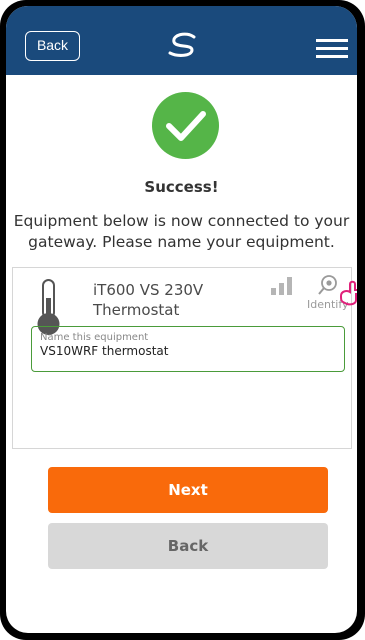 The height and width of the screenshot is (640, 365). Describe the element at coordinates (94, 337) in the screenshot. I see `name-field-label: Name this equipment` at that location.